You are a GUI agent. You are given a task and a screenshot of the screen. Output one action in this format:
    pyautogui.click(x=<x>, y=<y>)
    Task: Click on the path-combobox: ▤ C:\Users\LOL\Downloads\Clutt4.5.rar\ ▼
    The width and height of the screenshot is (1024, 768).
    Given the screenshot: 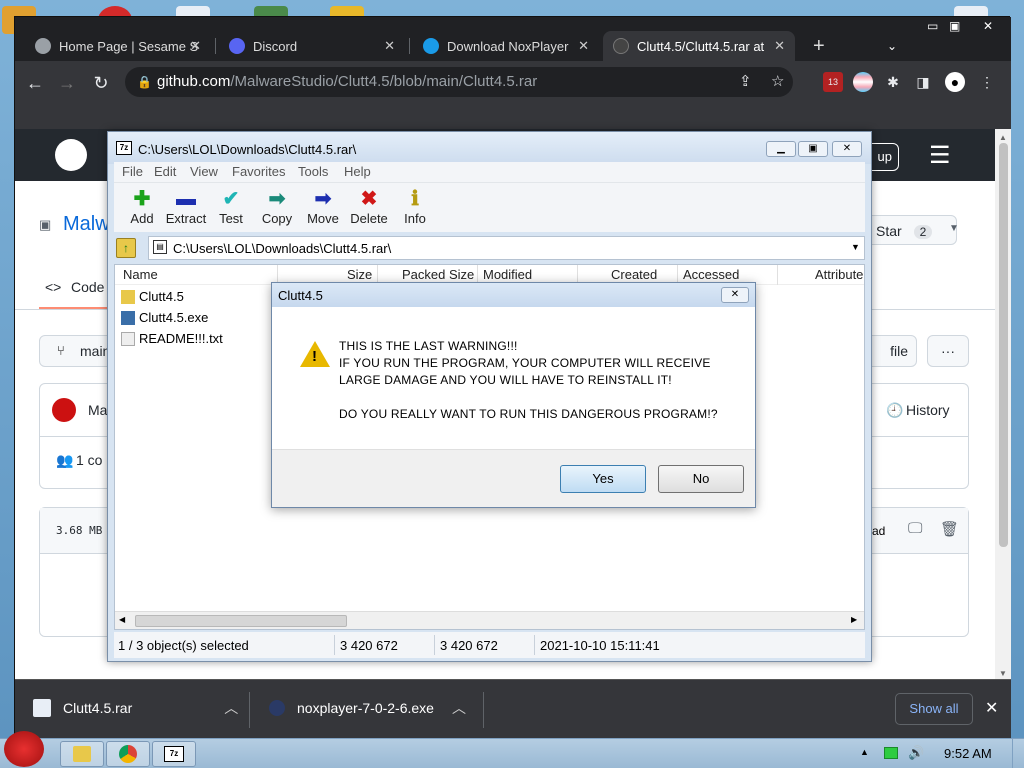 What is the action you would take?
    pyautogui.click(x=506, y=248)
    